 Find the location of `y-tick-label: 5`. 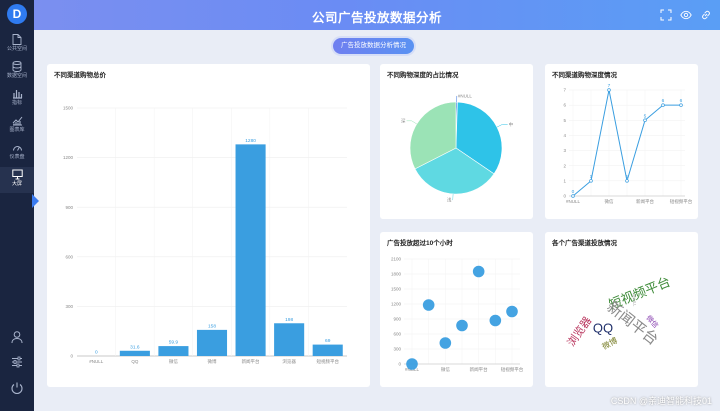

y-tick-label: 5 is located at coordinates (564, 120).